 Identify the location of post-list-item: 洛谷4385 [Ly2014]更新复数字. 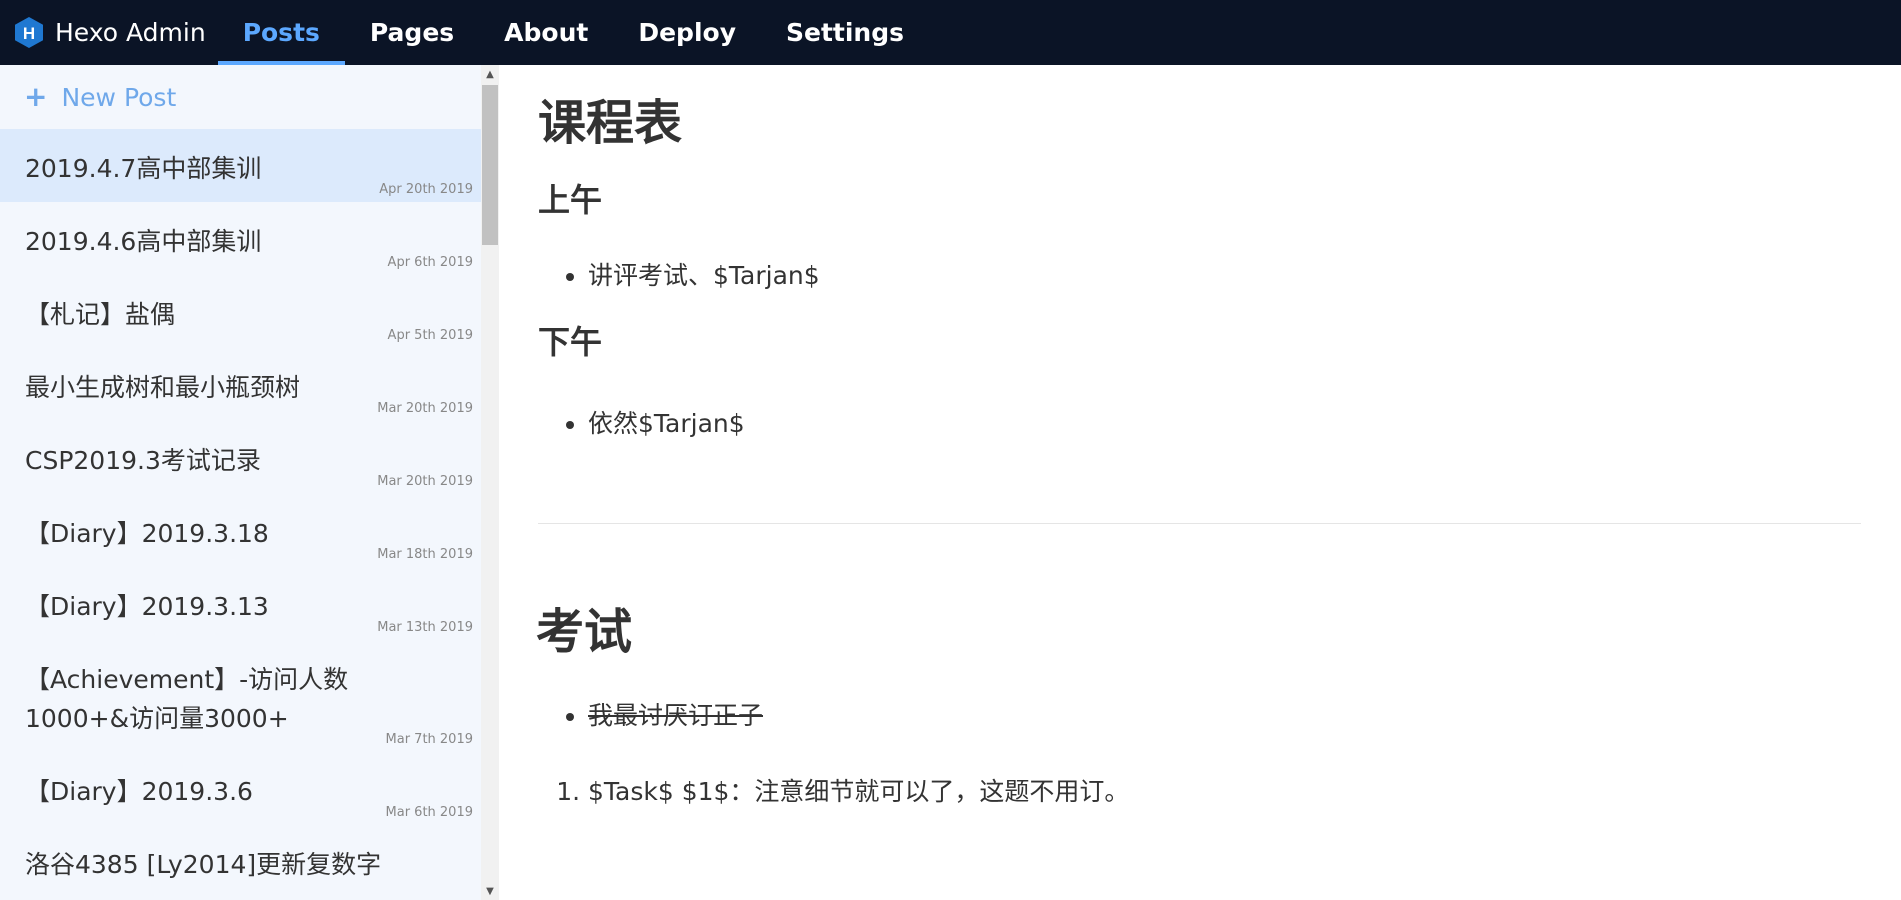
(240, 861).